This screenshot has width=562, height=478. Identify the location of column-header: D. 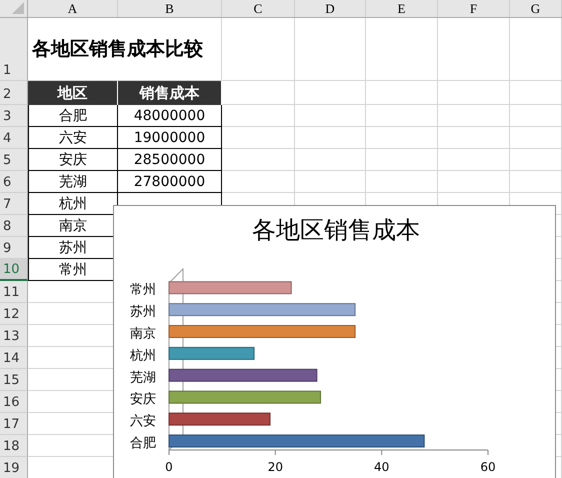
(330, 8).